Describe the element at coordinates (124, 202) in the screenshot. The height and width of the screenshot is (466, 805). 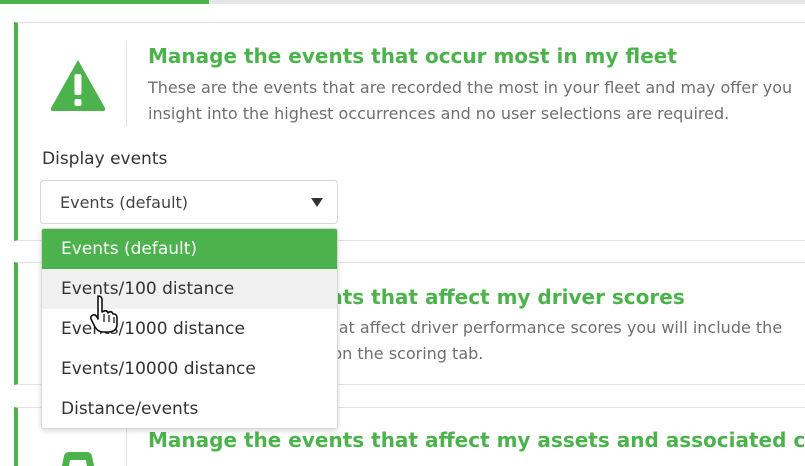
I see `display-events-selected-value: Events (default)` at that location.